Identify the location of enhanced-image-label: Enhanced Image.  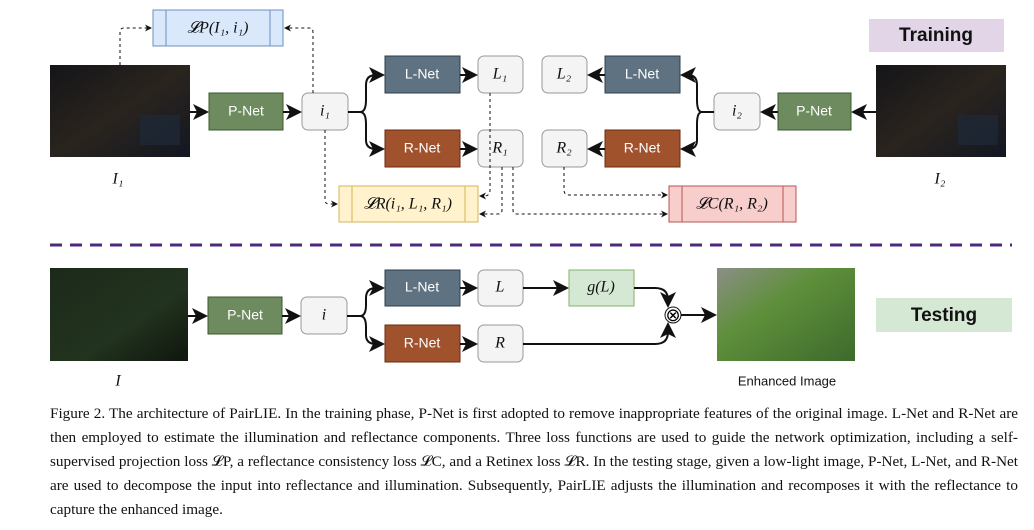
(787, 380).